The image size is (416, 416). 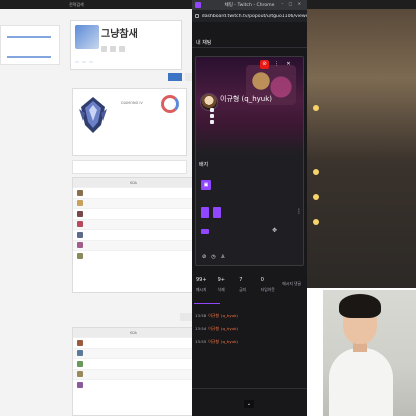 I want to click on chat-message: 13:55 이규형 (q_hyuk), so click(x=251, y=342).